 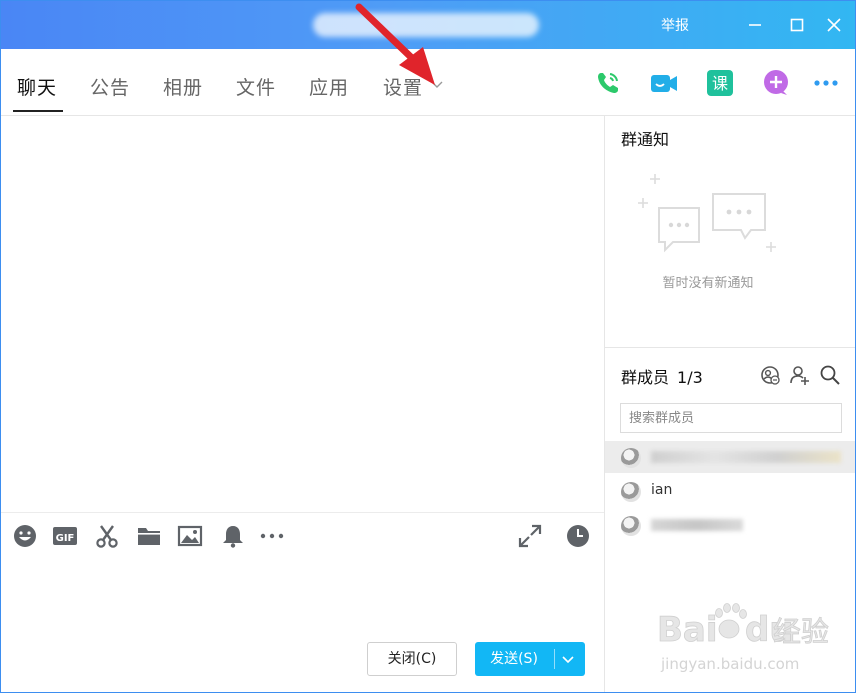 What do you see at coordinates (25, 536) in the screenshot?
I see `emoji-icon` at bounding box center [25, 536].